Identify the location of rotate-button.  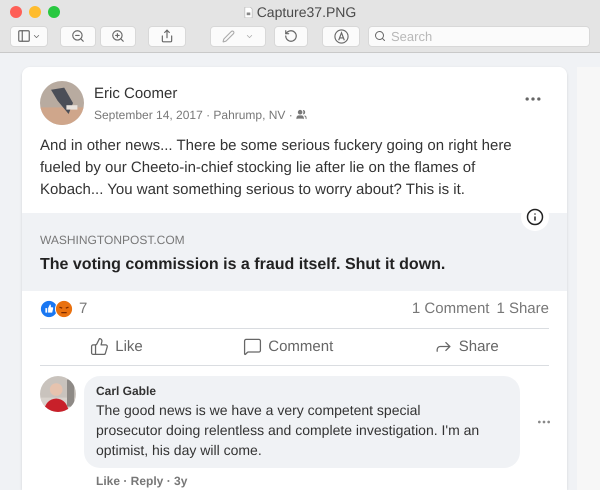
(291, 36).